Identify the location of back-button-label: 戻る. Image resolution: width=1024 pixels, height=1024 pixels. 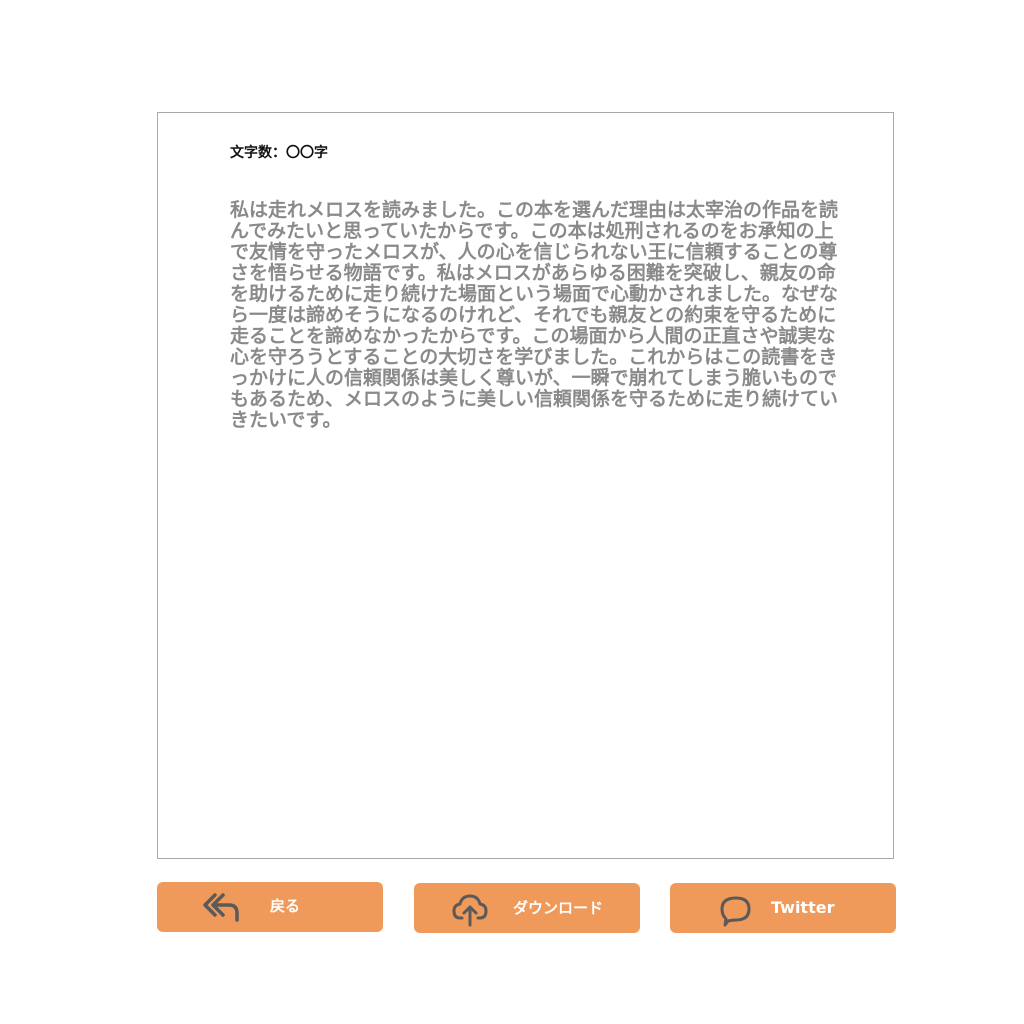
(285, 906).